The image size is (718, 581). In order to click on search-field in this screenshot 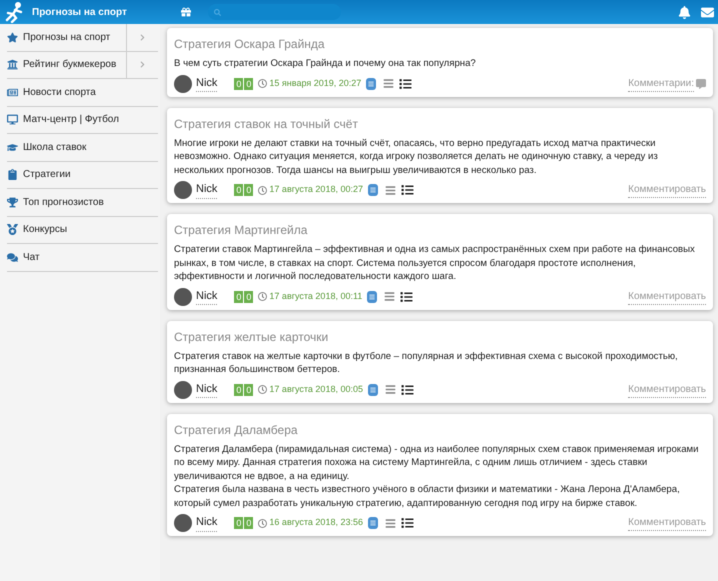, I will do `click(274, 12)`.